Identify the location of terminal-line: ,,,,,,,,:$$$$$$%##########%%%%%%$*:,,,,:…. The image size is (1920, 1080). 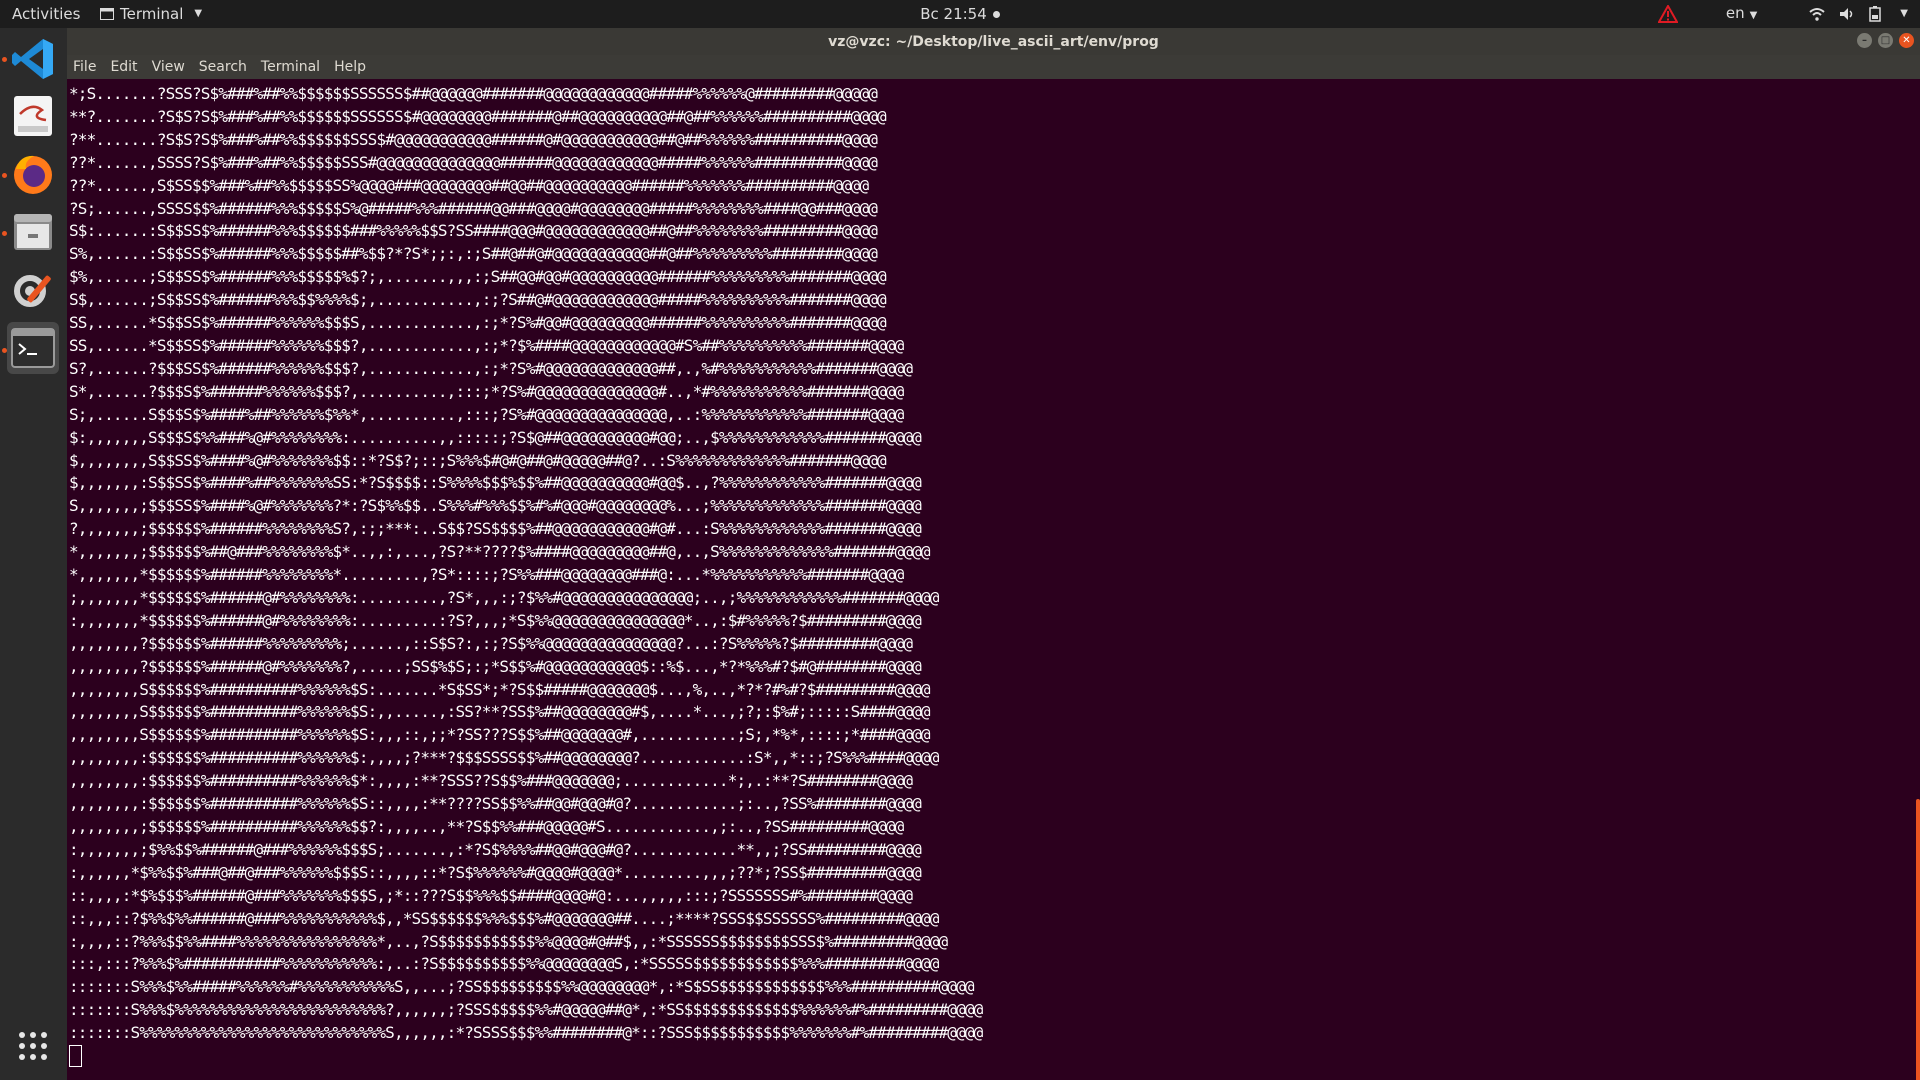
(491, 781).